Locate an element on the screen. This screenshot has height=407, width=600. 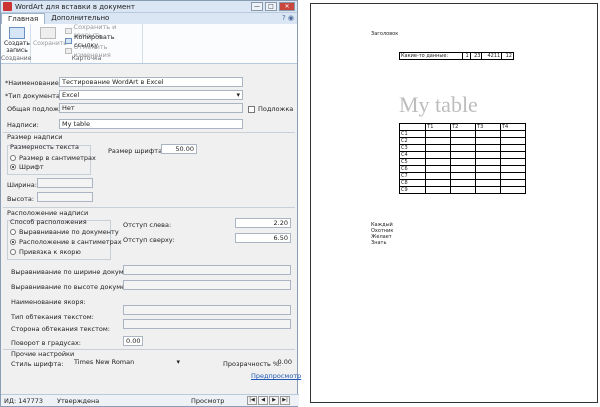
create-group-caption: Создание is located at coordinates (16, 58).